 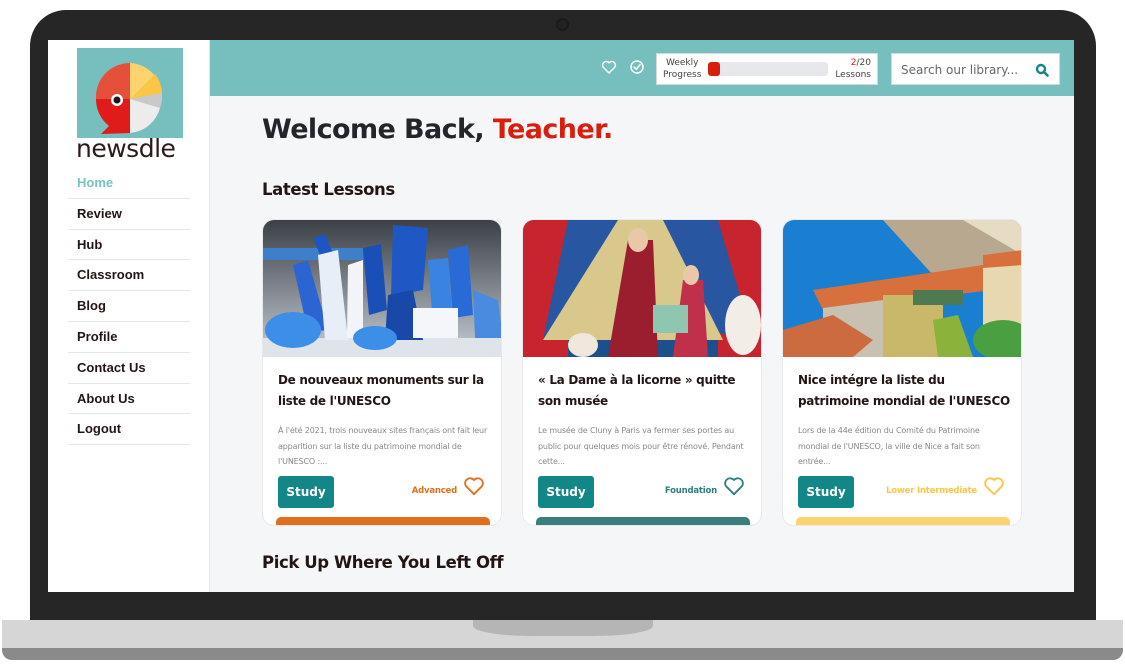 I want to click on search-box, so click(x=975, y=69).